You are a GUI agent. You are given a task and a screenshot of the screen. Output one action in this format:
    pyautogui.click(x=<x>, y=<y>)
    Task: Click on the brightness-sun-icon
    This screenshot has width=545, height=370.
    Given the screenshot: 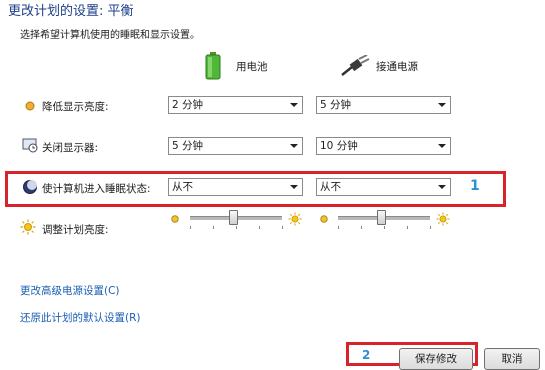 What is the action you would take?
    pyautogui.click(x=28, y=227)
    